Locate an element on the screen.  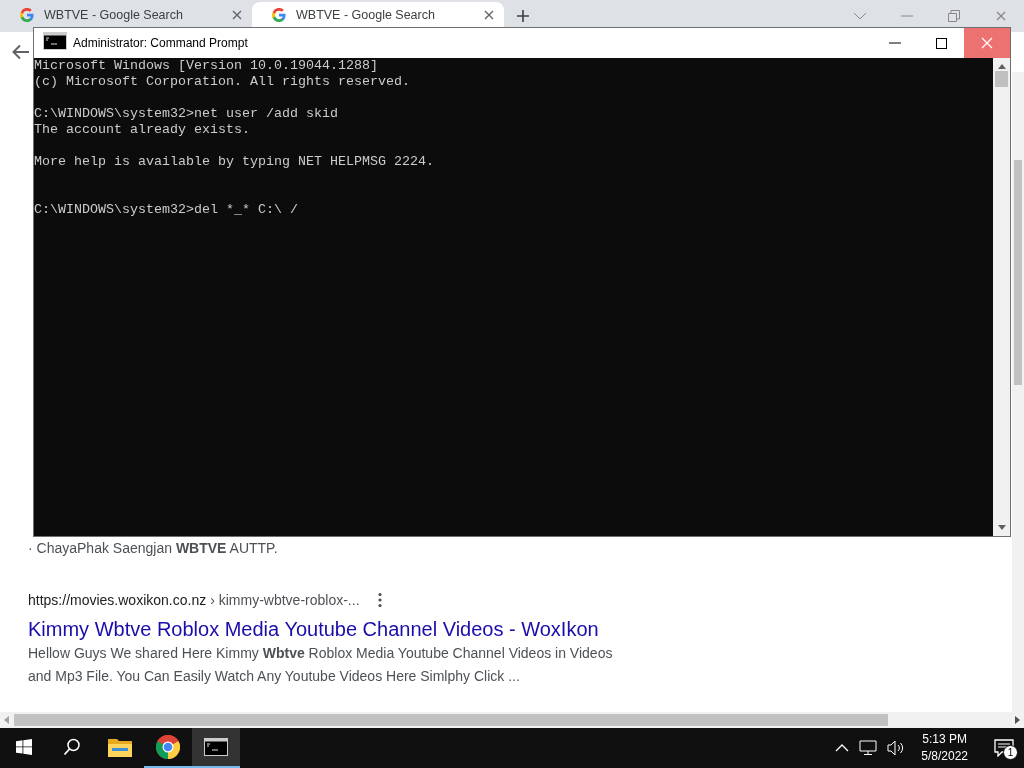
restore-icon is located at coordinates (953, 16).